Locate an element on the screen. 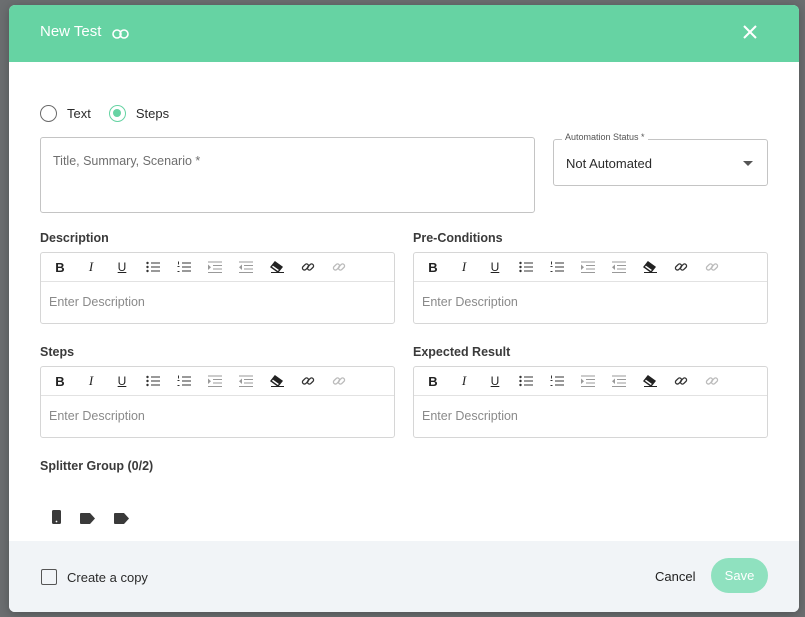 This screenshot has height=617, width=805. automation-status-label: Automation Status * is located at coordinates (605, 137).